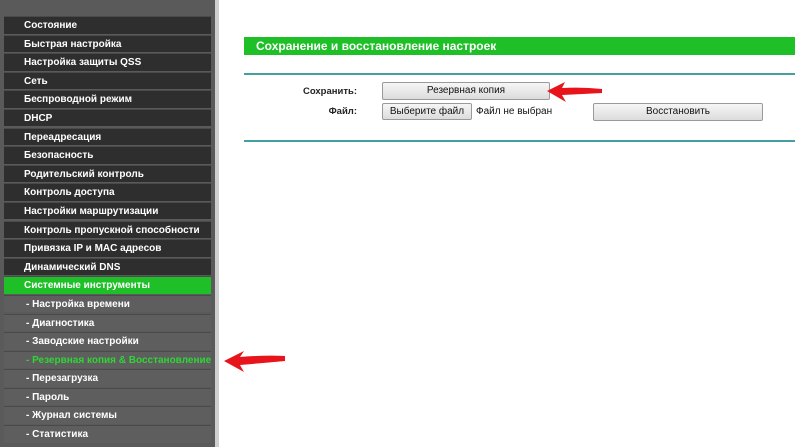 This screenshot has height=447, width=800. Describe the element at coordinates (107, 136) in the screenshot. I see `sidebar-item-6: Переадресация` at that location.